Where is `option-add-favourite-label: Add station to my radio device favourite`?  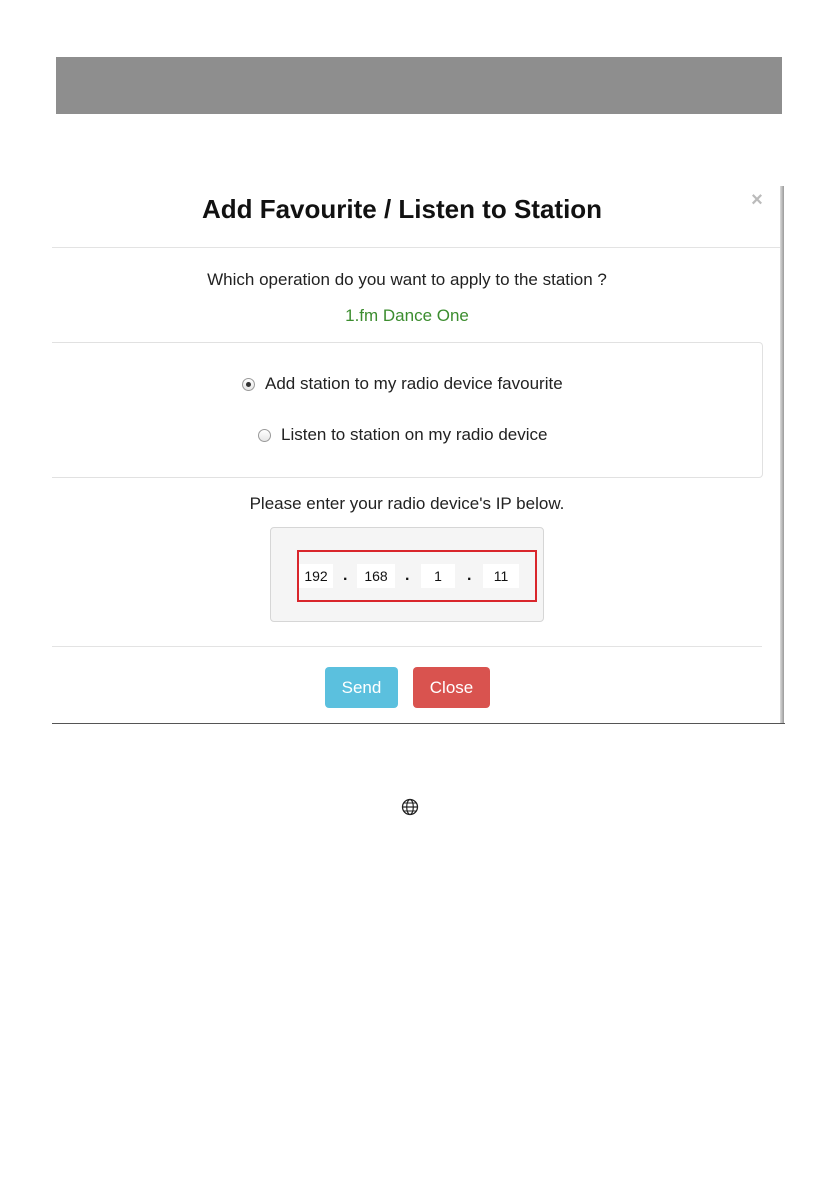
option-add-favourite-label: Add station to my radio device favourite is located at coordinates (414, 383).